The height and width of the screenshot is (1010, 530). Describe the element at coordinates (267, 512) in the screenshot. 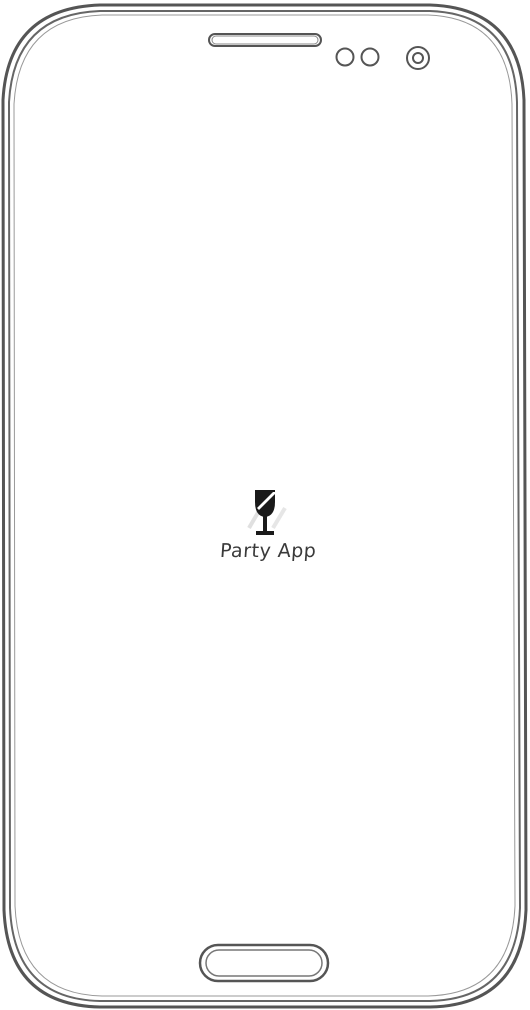

I see `wine-glass-icon` at that location.